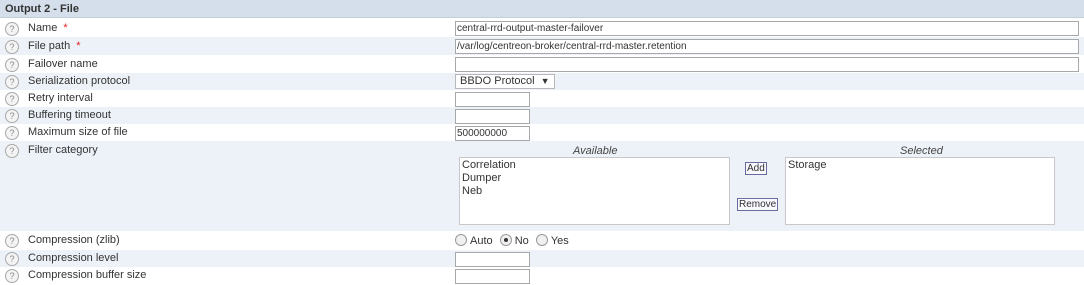 The height and width of the screenshot is (285, 1084). Describe the element at coordinates (79, 81) in the screenshot. I see `serialization-label: Serialization protocol` at that location.